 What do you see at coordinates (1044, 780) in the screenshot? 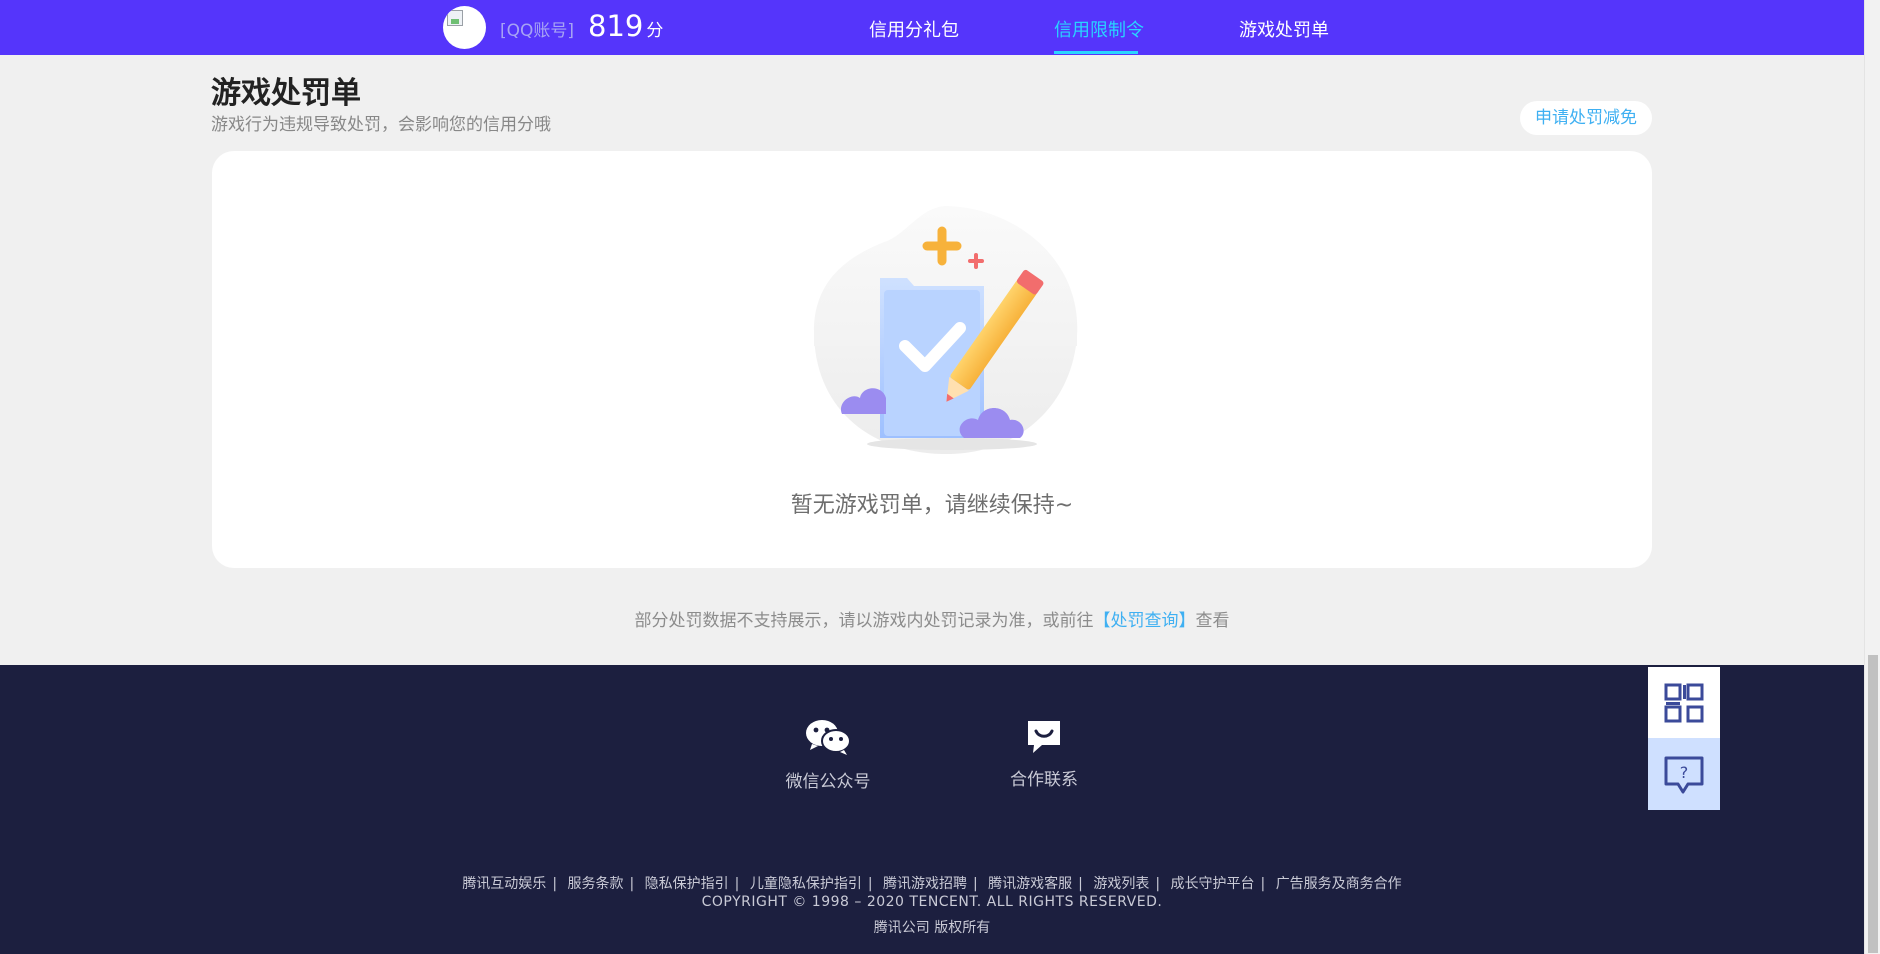
I see `business-contact-label: 合作联系` at bounding box center [1044, 780].